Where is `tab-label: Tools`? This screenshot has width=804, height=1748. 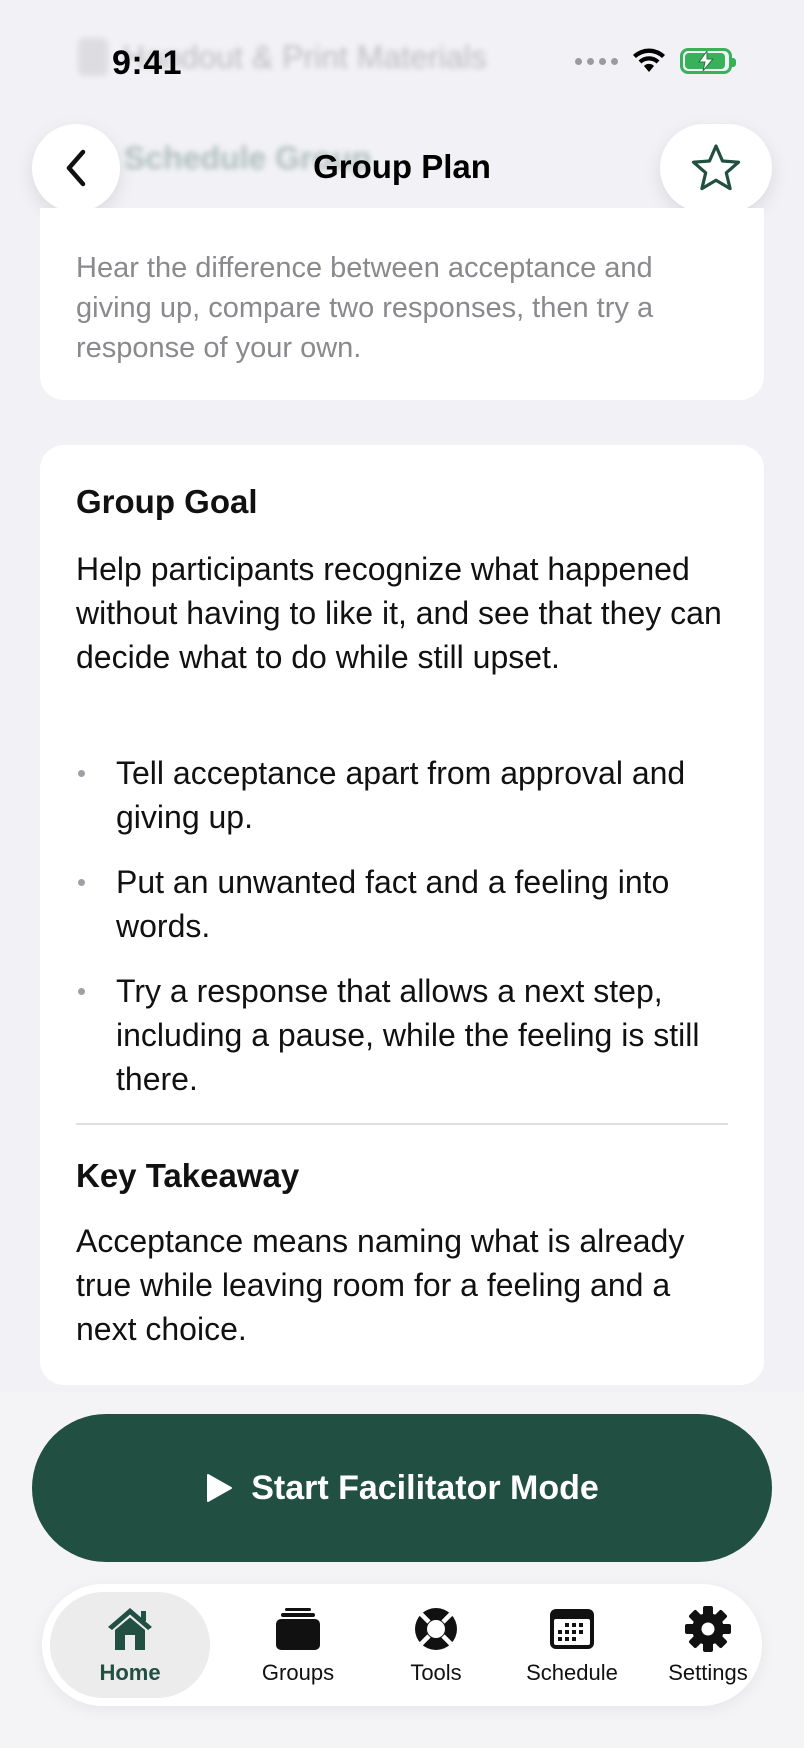 tab-label: Tools is located at coordinates (436, 1672).